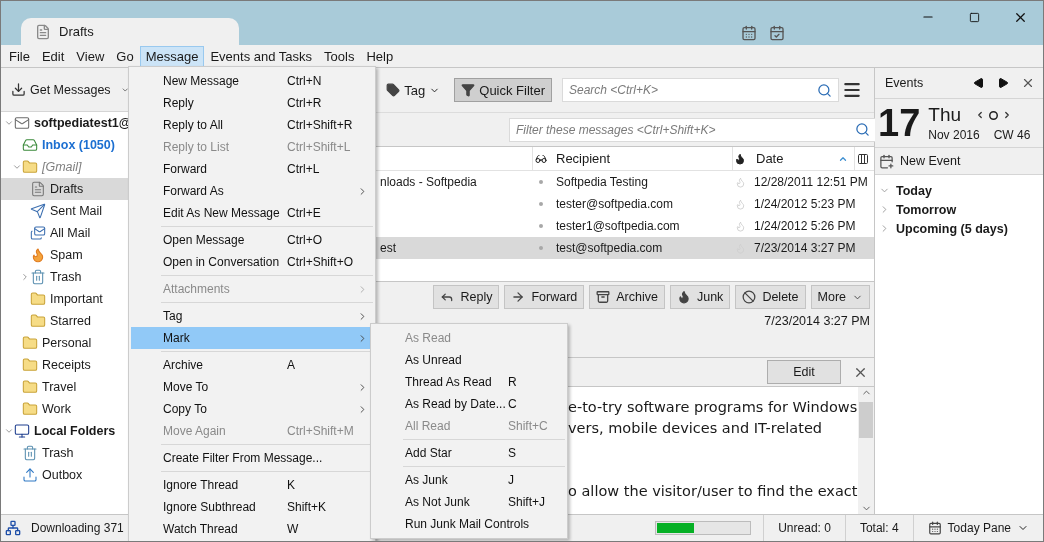  Describe the element at coordinates (65, 409) in the screenshot. I see `folder-item: Work` at that location.